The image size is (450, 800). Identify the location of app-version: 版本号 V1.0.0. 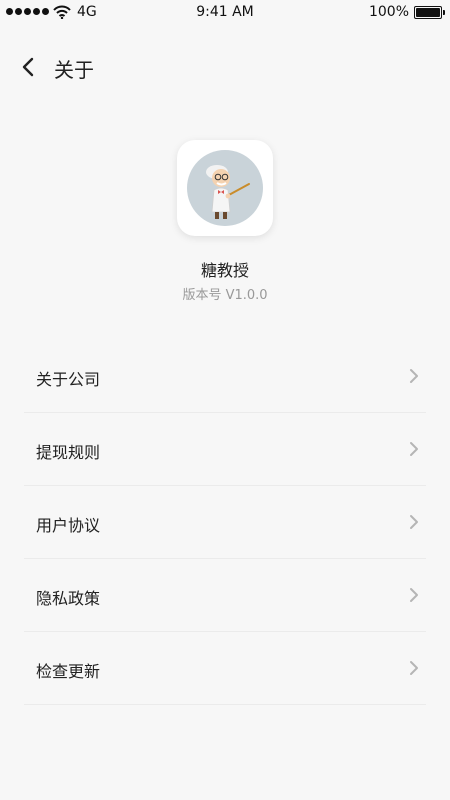
(225, 295).